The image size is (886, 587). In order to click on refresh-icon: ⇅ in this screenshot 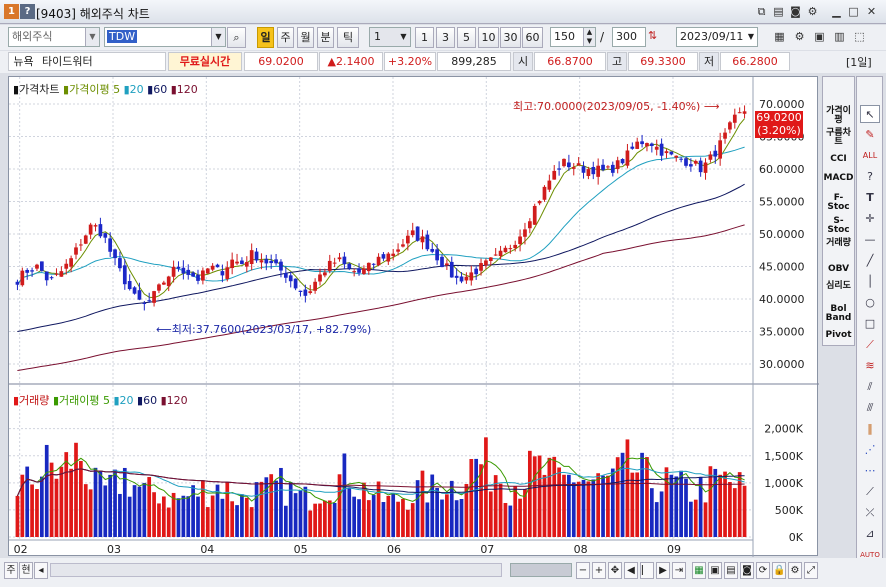, I will do `click(652, 35)`.